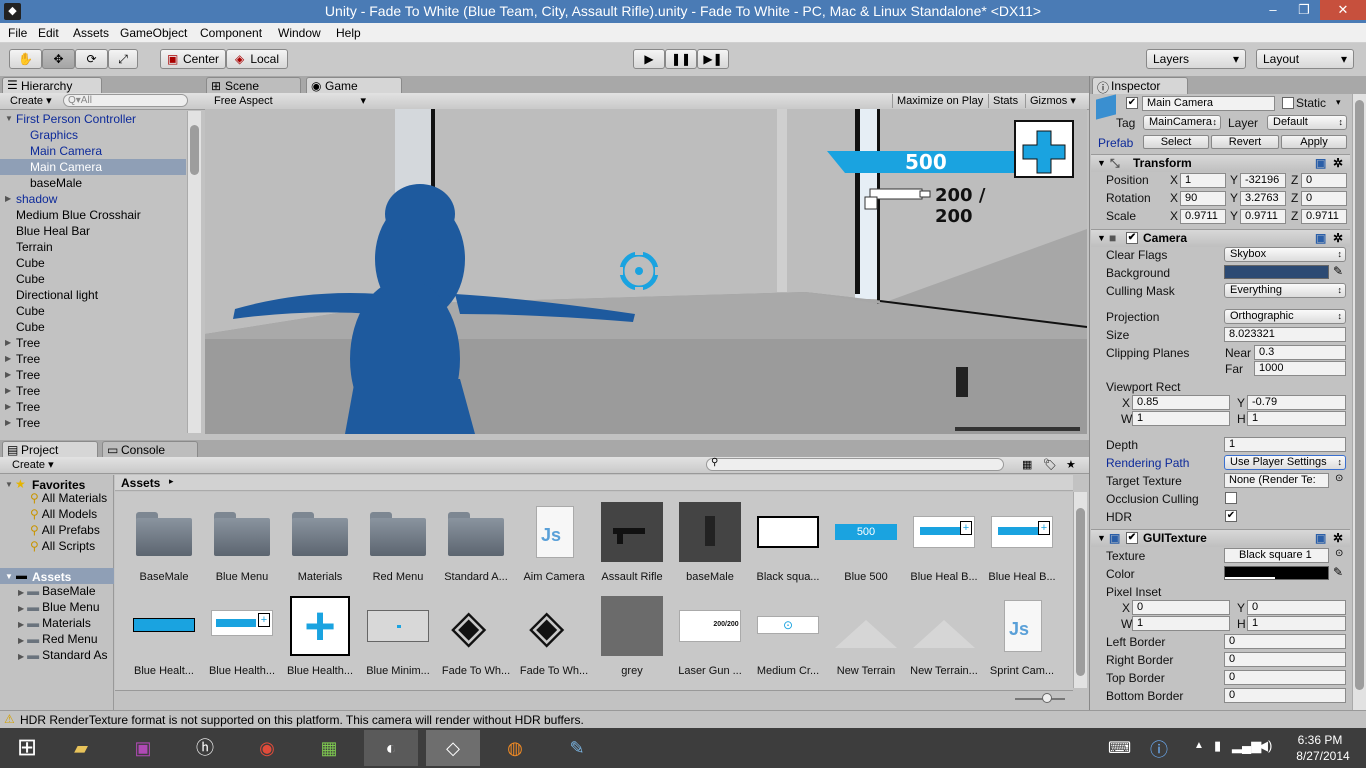 This screenshot has height=768, width=1366. I want to click on project-scrollbar, so click(1080, 590).